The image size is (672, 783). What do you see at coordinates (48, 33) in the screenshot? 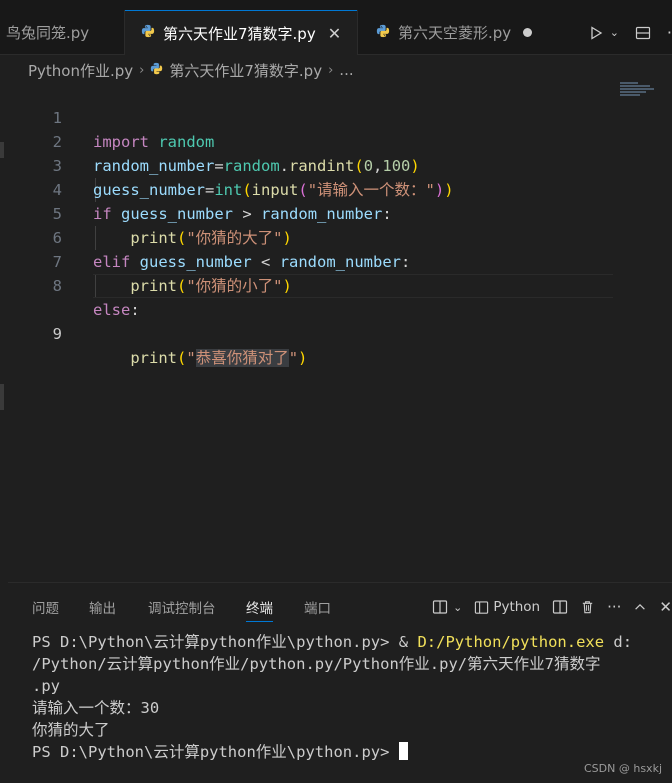
I see `tab-label: 鸟兔同笼.py` at bounding box center [48, 33].